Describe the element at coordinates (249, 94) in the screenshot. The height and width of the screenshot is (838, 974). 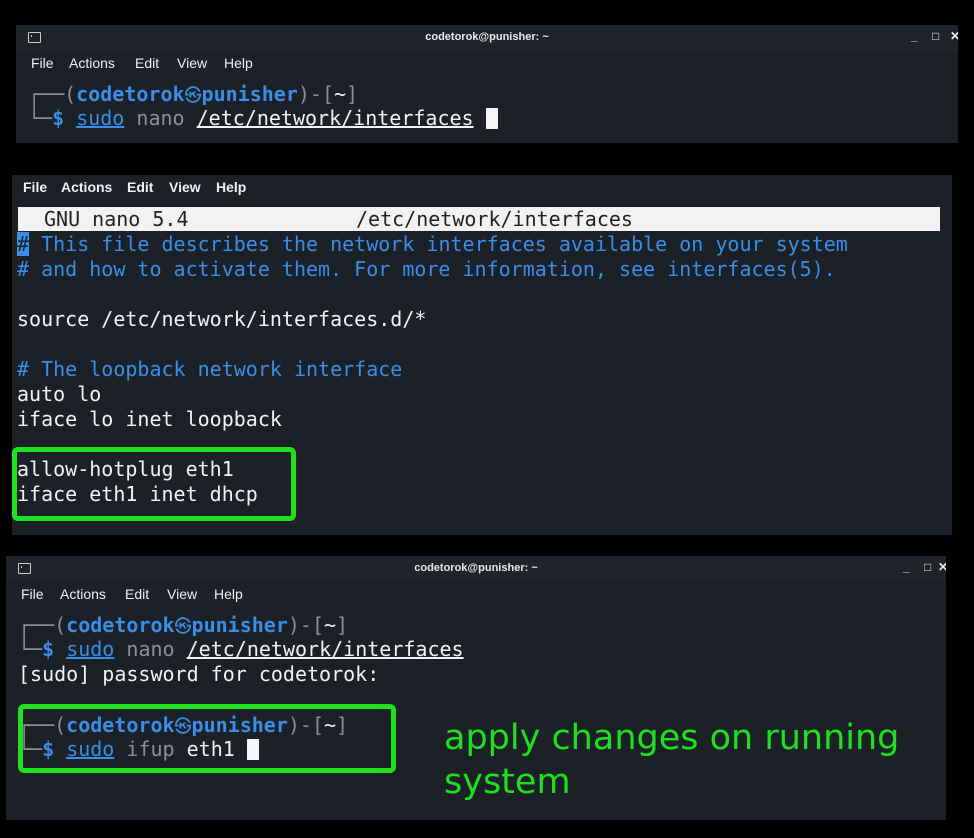
I see `prompt-host: punisher` at that location.